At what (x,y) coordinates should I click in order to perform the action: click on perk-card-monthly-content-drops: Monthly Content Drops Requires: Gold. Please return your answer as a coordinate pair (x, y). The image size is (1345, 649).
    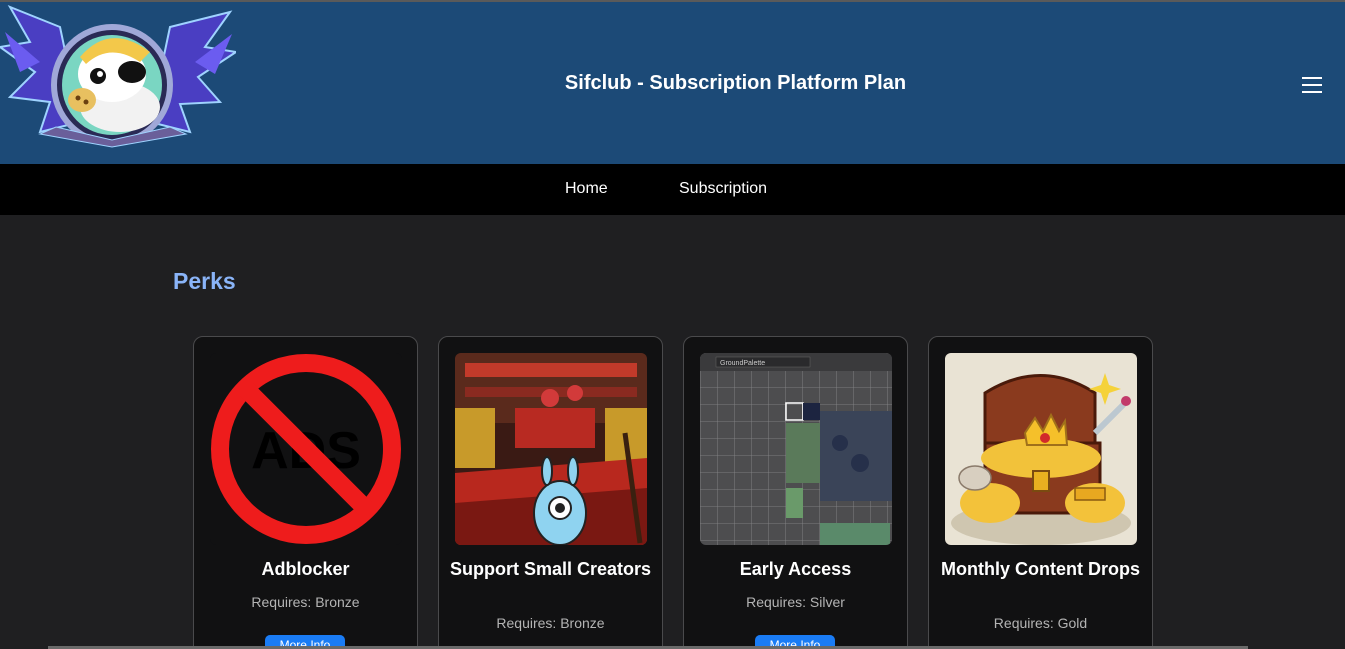
    Looking at the image, I should click on (1040, 492).